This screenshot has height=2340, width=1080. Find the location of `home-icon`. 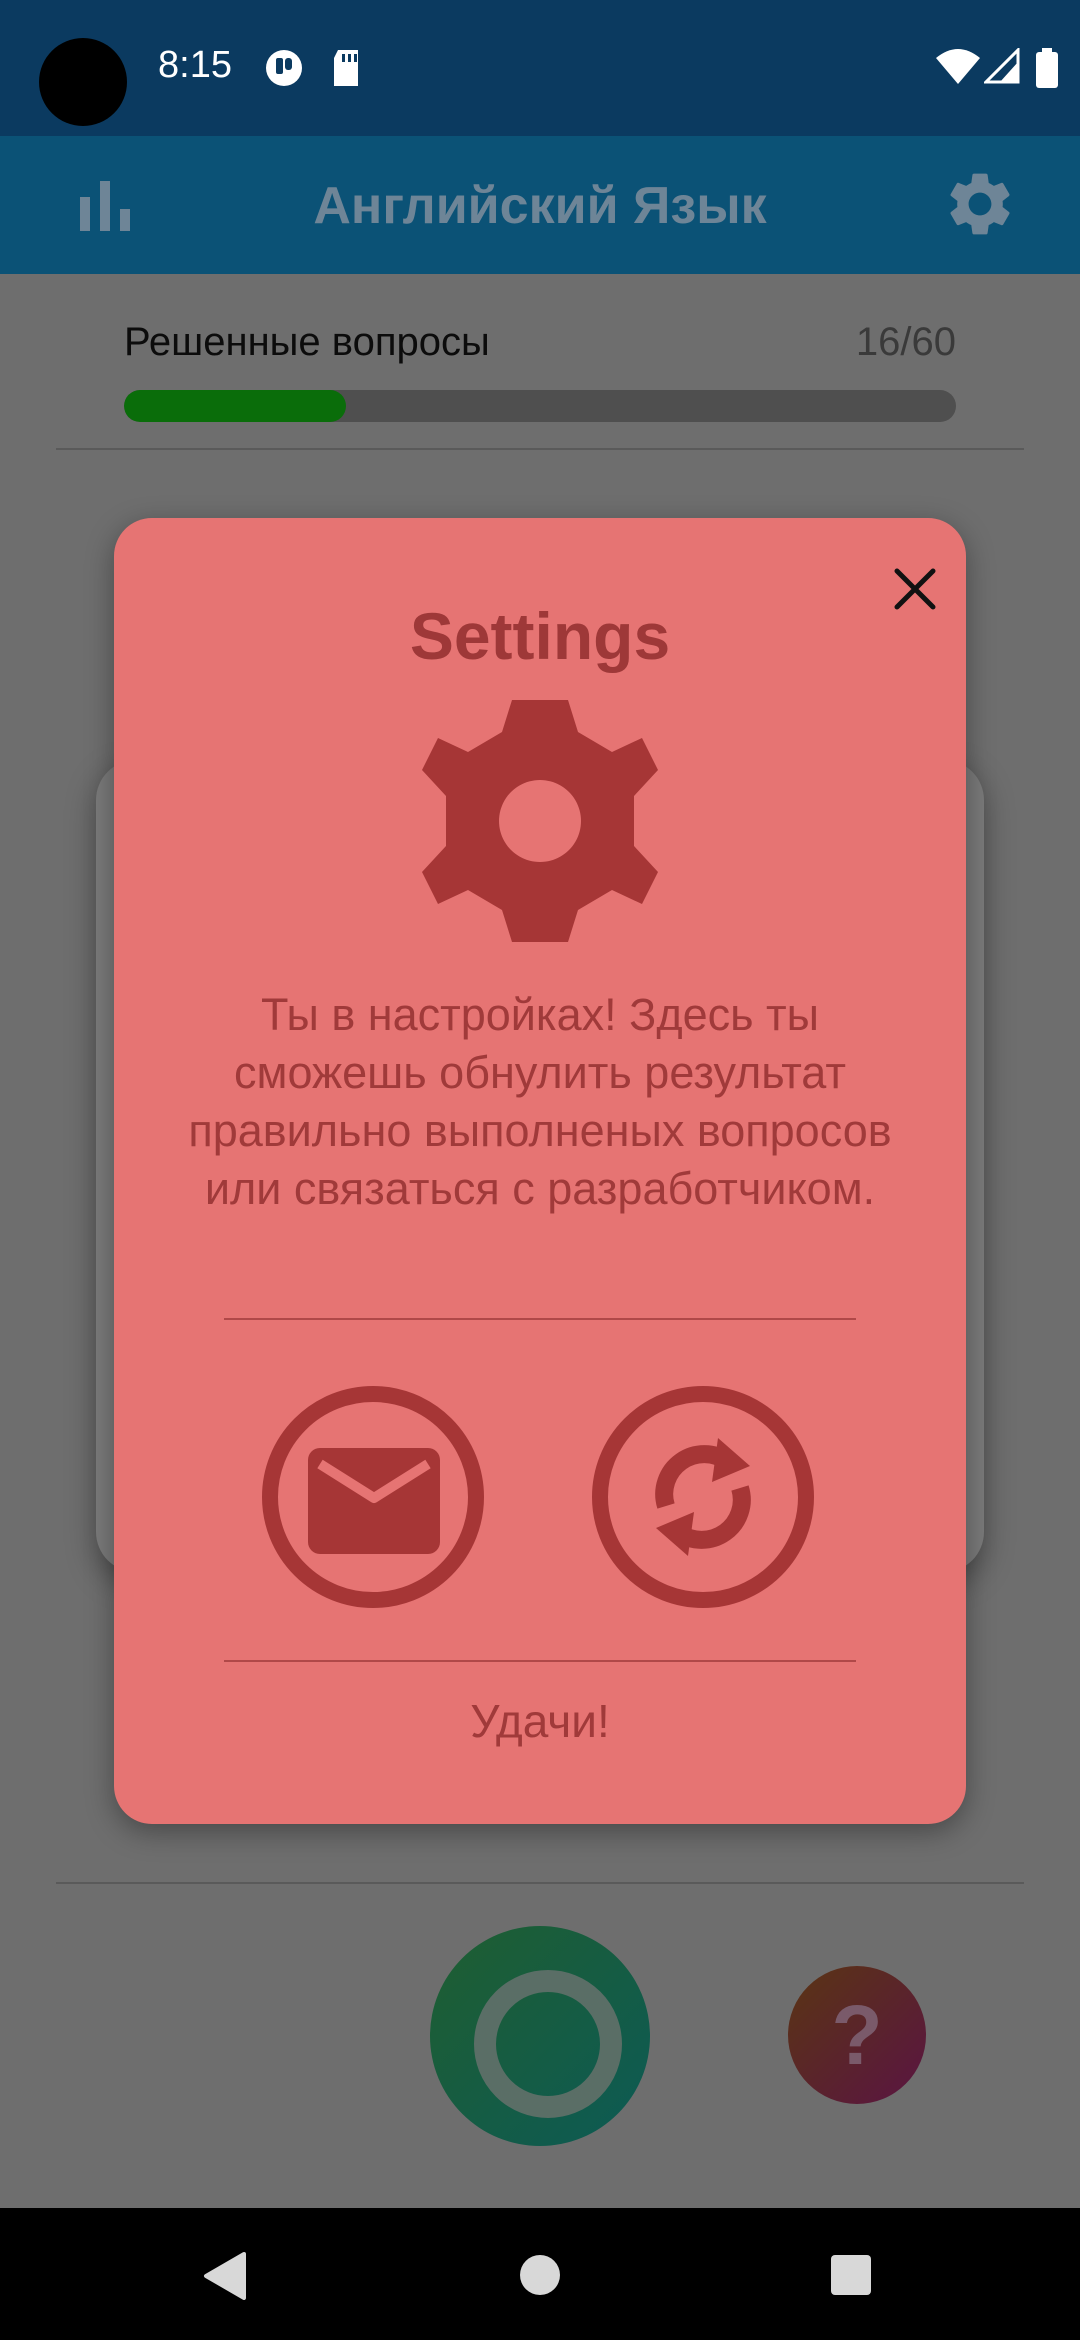

home-icon is located at coordinates (540, 2275).